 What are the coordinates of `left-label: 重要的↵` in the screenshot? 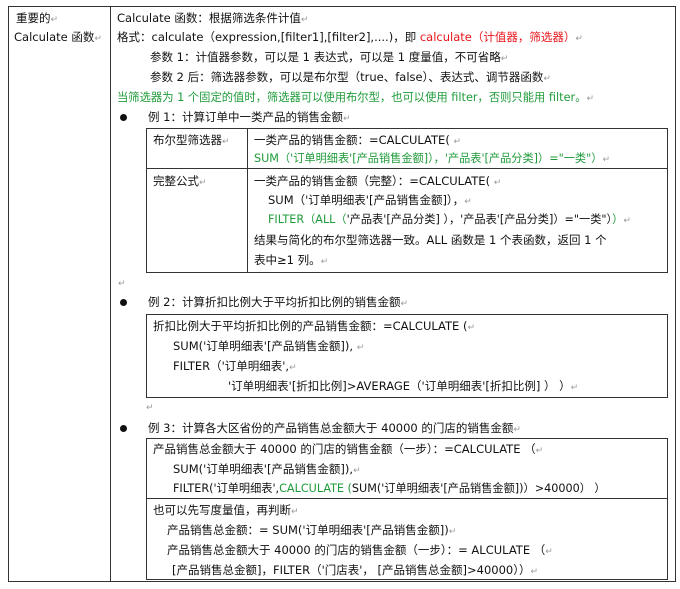 It's located at (37, 18).